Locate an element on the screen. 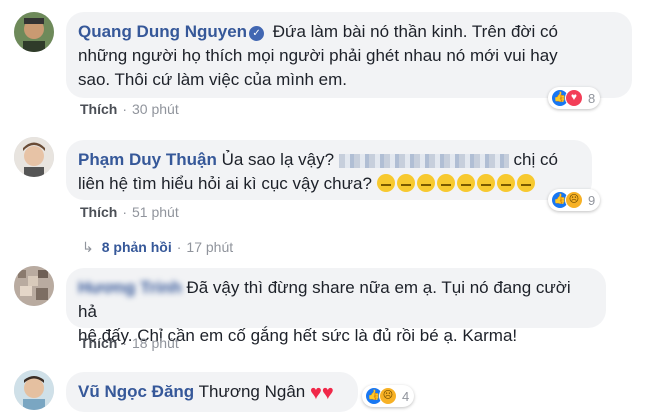 The width and height of the screenshot is (650, 413). confused-emoji-icon is located at coordinates (385, 183).